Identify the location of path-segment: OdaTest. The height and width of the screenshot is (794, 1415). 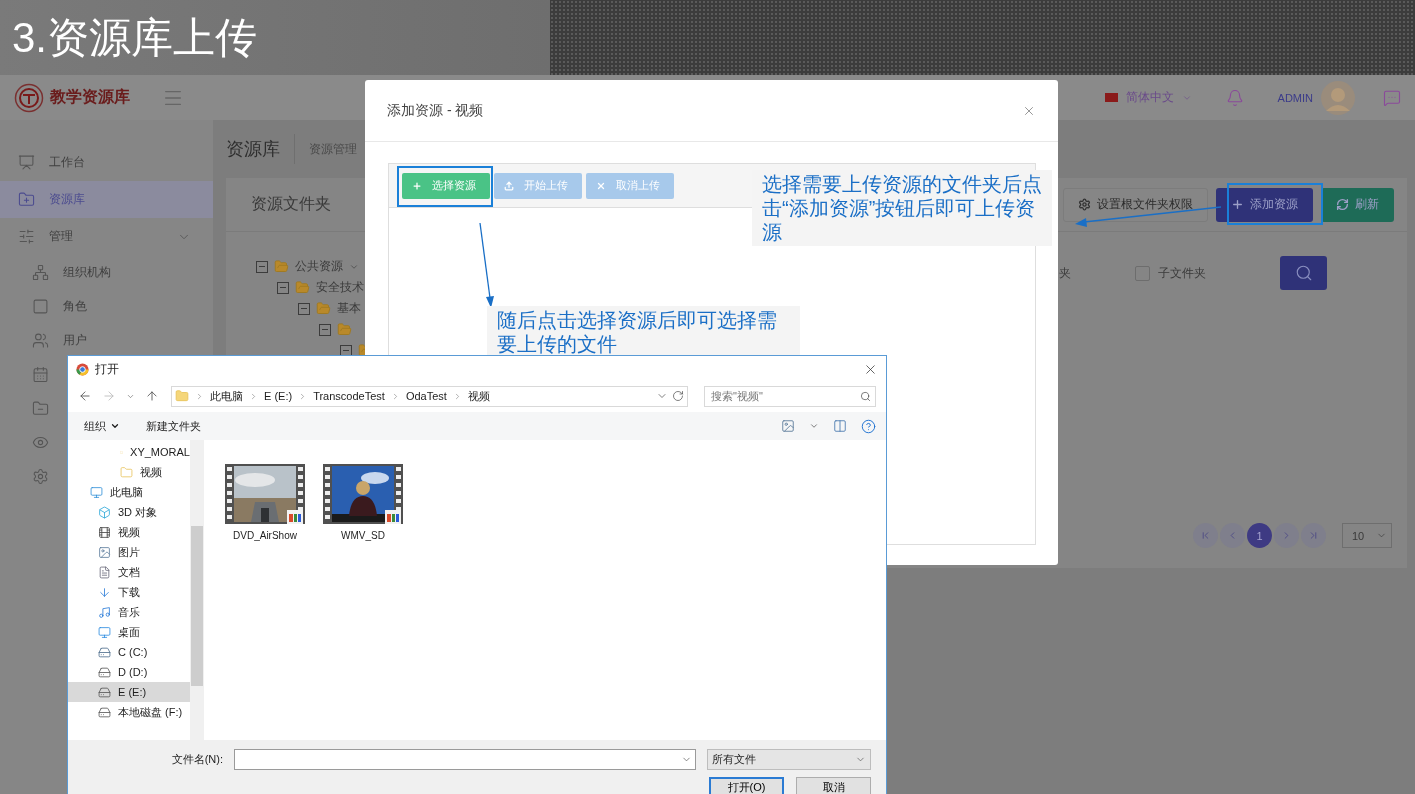
(426, 396).